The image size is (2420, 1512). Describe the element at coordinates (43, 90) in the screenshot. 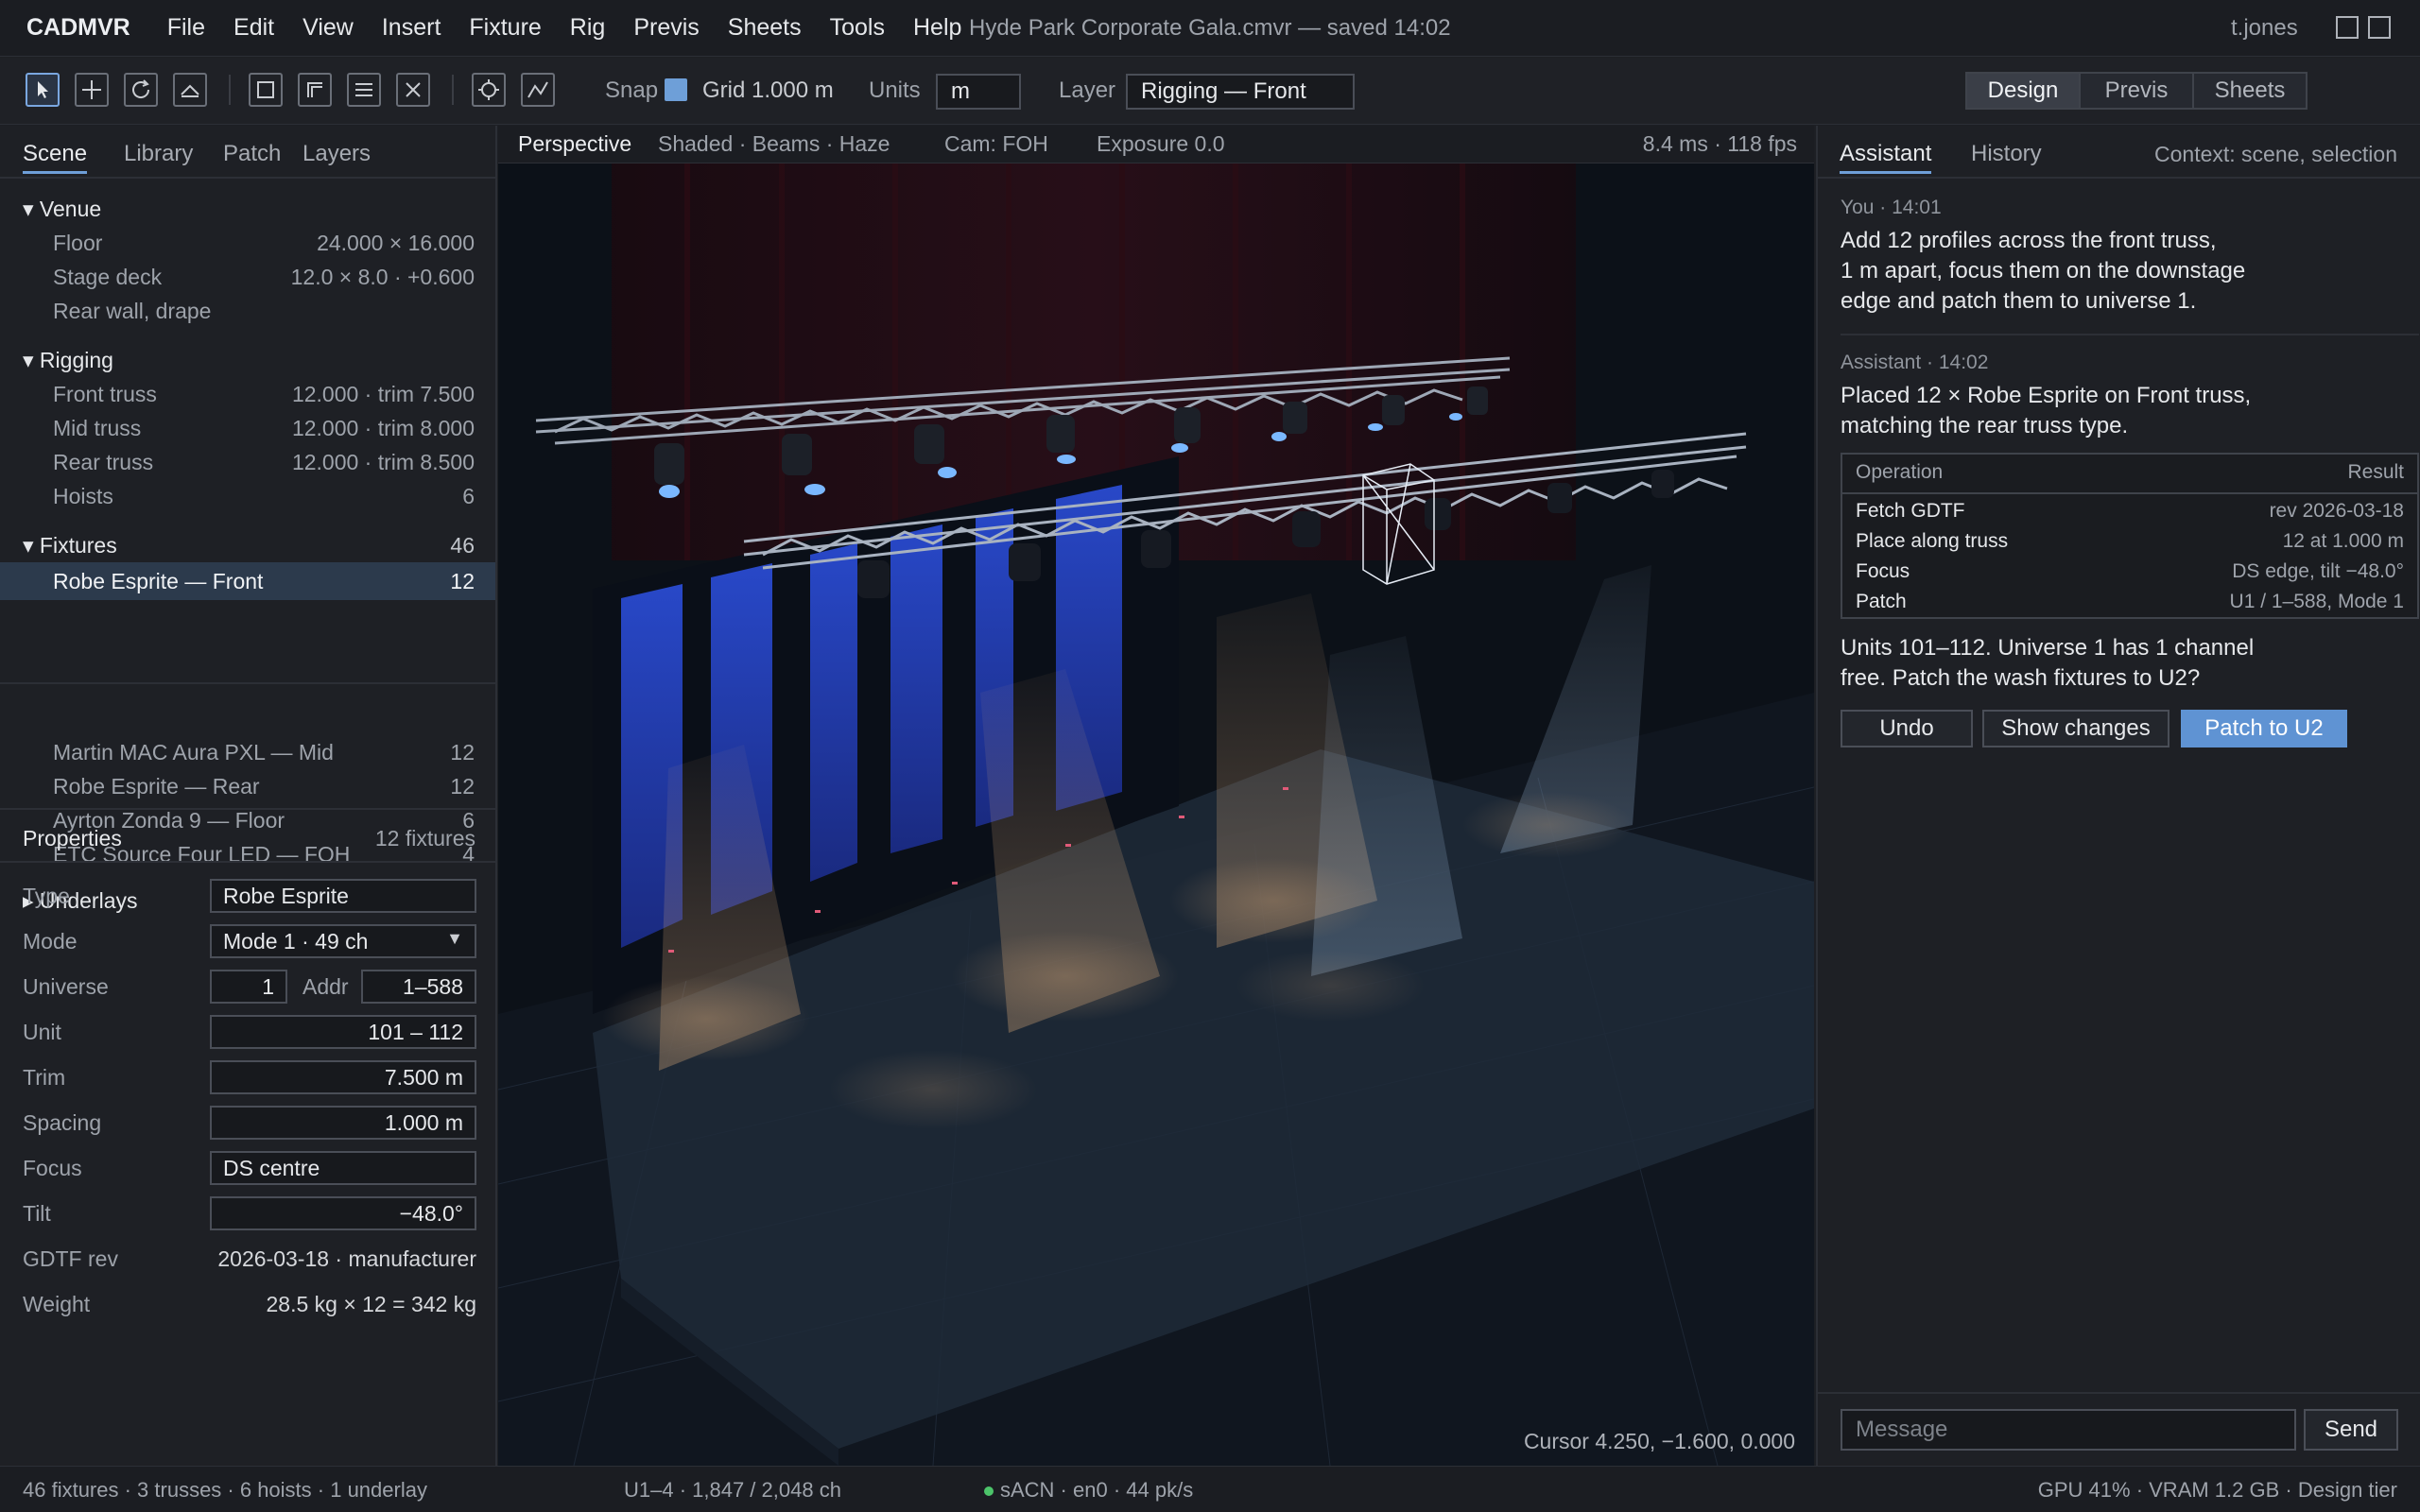

I see `select-tool-icon` at that location.